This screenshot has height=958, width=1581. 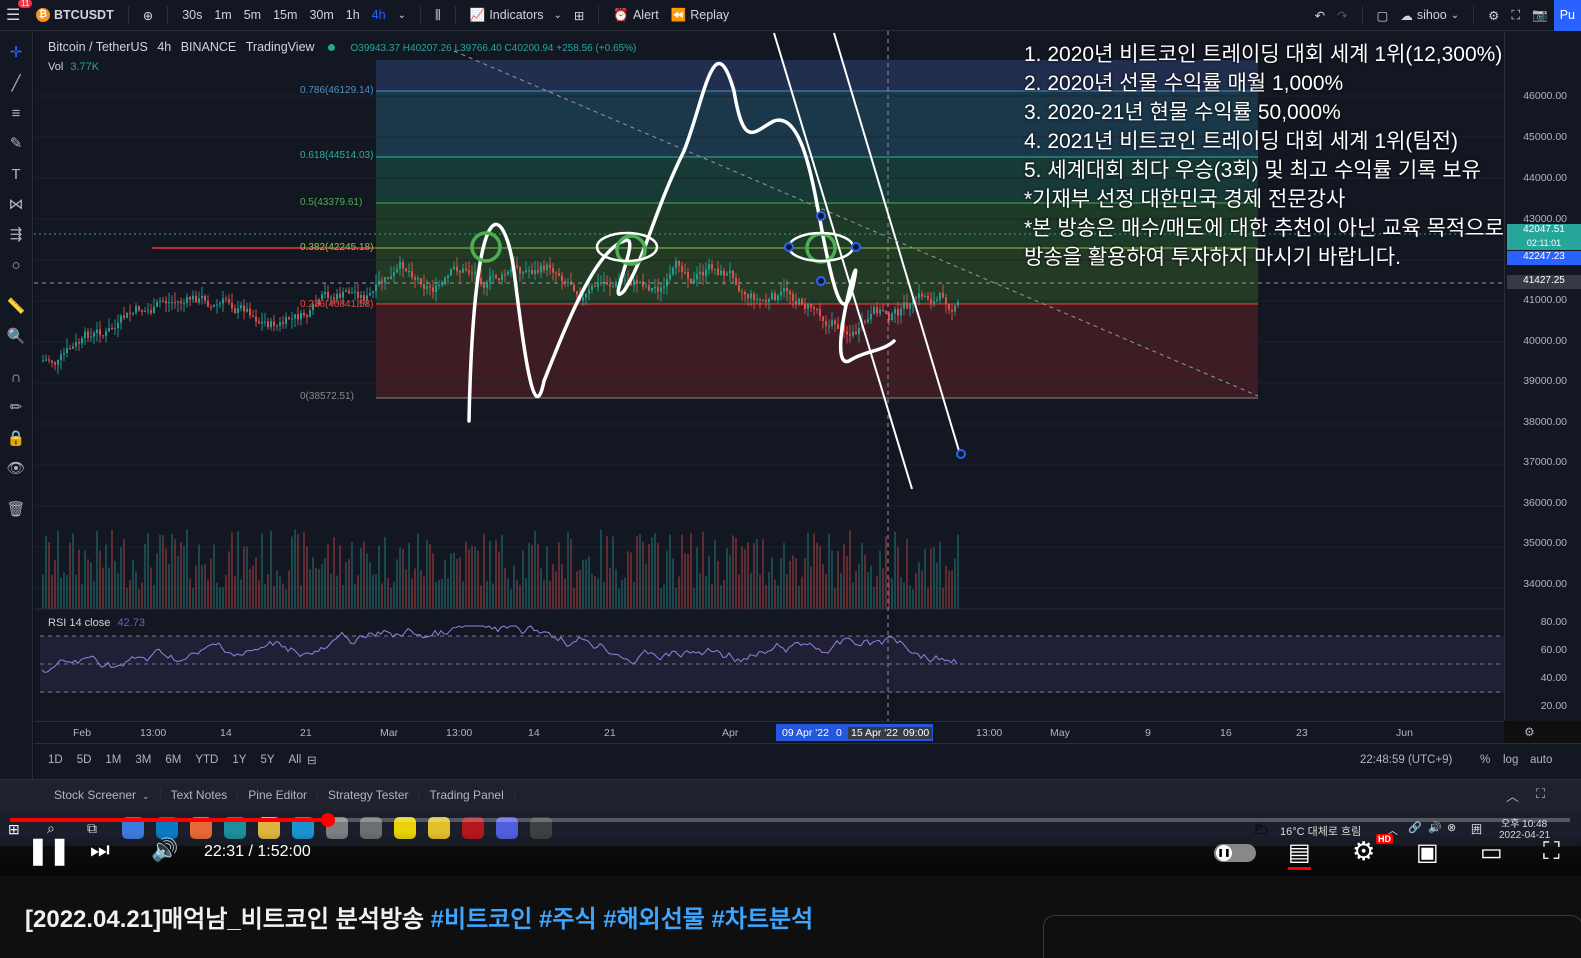 What do you see at coordinates (1485, 760) in the screenshot?
I see `percent-toggle: %` at bounding box center [1485, 760].